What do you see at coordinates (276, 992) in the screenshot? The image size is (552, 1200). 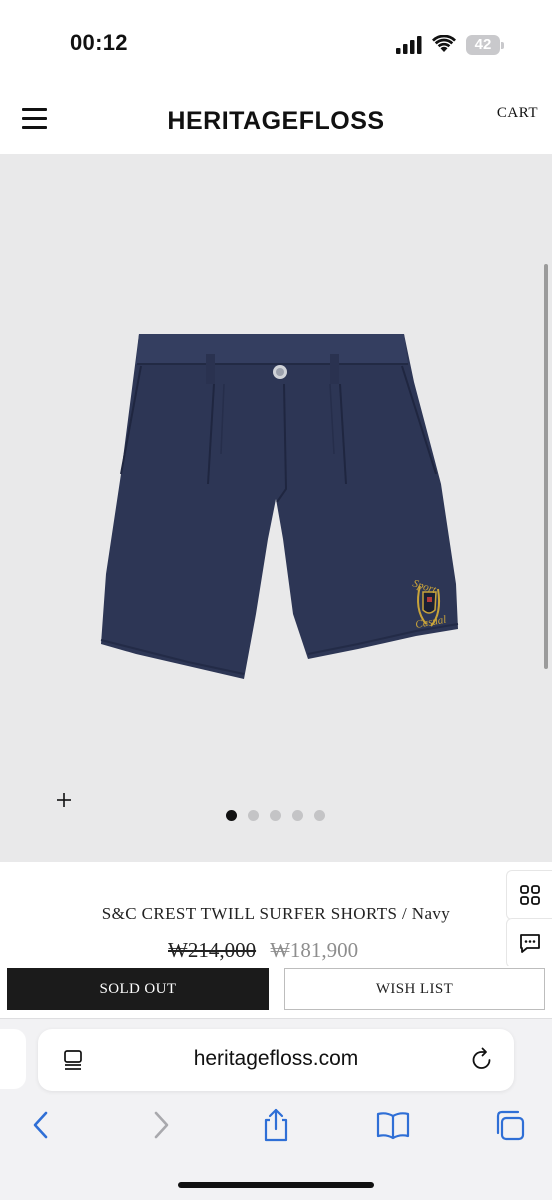 I see `purchase-actions: SOLD OUT WISH LIST` at bounding box center [276, 992].